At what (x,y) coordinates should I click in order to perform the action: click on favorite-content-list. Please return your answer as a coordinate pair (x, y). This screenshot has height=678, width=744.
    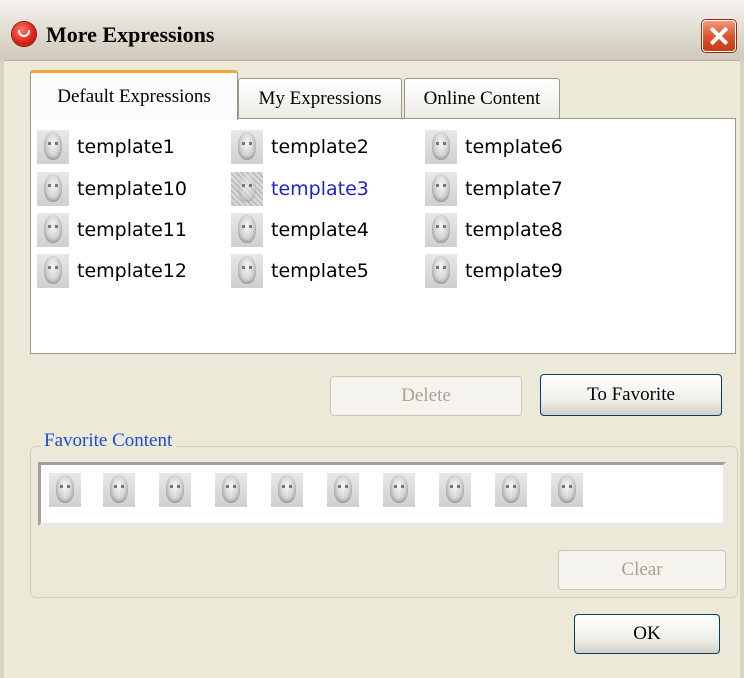
    Looking at the image, I should click on (382, 494).